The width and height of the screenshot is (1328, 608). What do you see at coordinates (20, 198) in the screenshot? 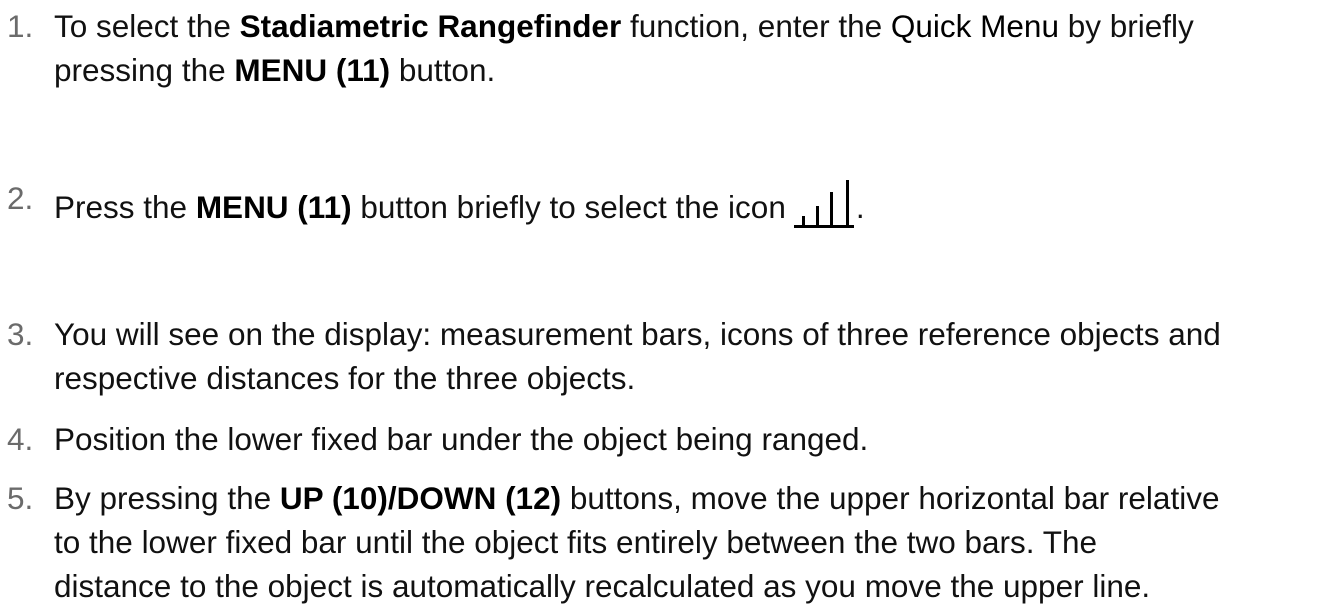
I see `step-number: 2.` at bounding box center [20, 198].